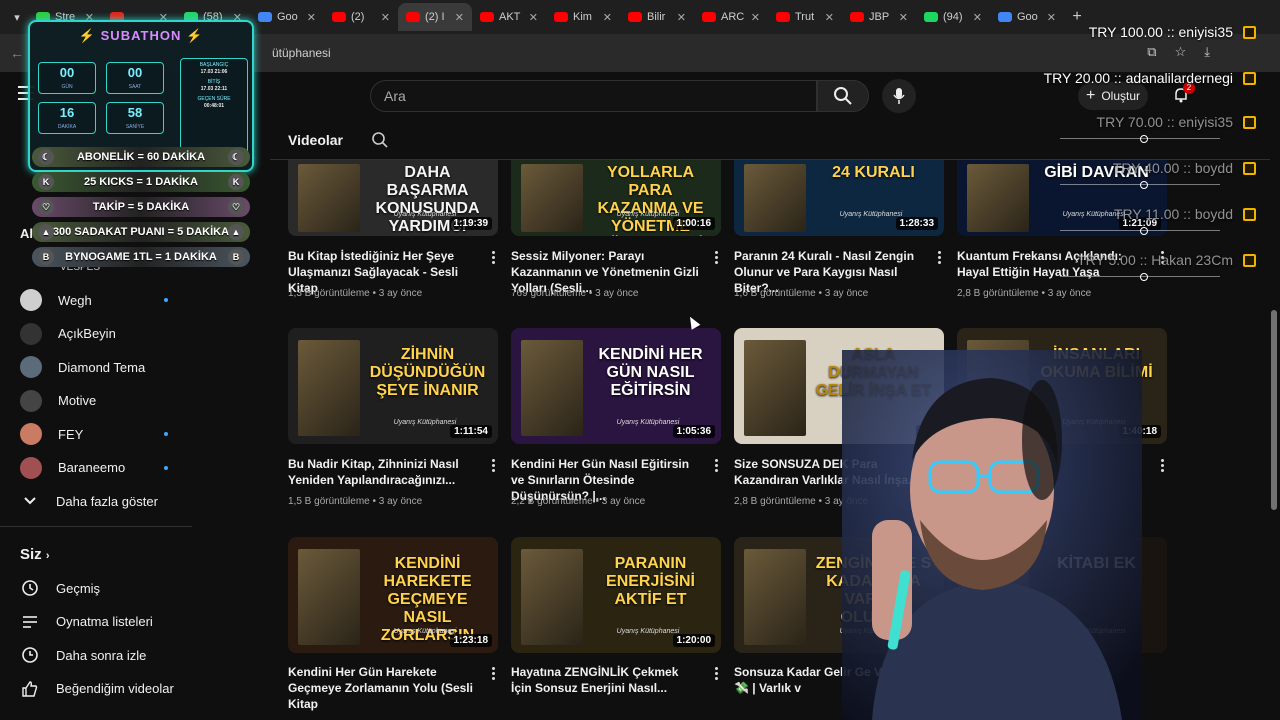 The image size is (1280, 720). Describe the element at coordinates (67, 118) in the screenshot. I see `subathon-counter: 16 DAKİKA` at that location.